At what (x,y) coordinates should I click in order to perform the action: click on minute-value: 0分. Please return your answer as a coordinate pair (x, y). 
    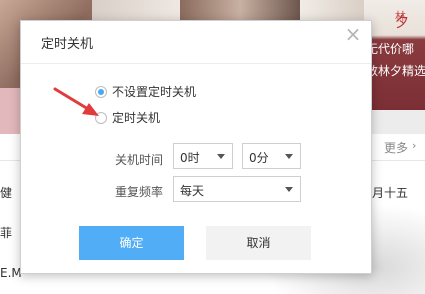
    Looking at the image, I should click on (259, 158).